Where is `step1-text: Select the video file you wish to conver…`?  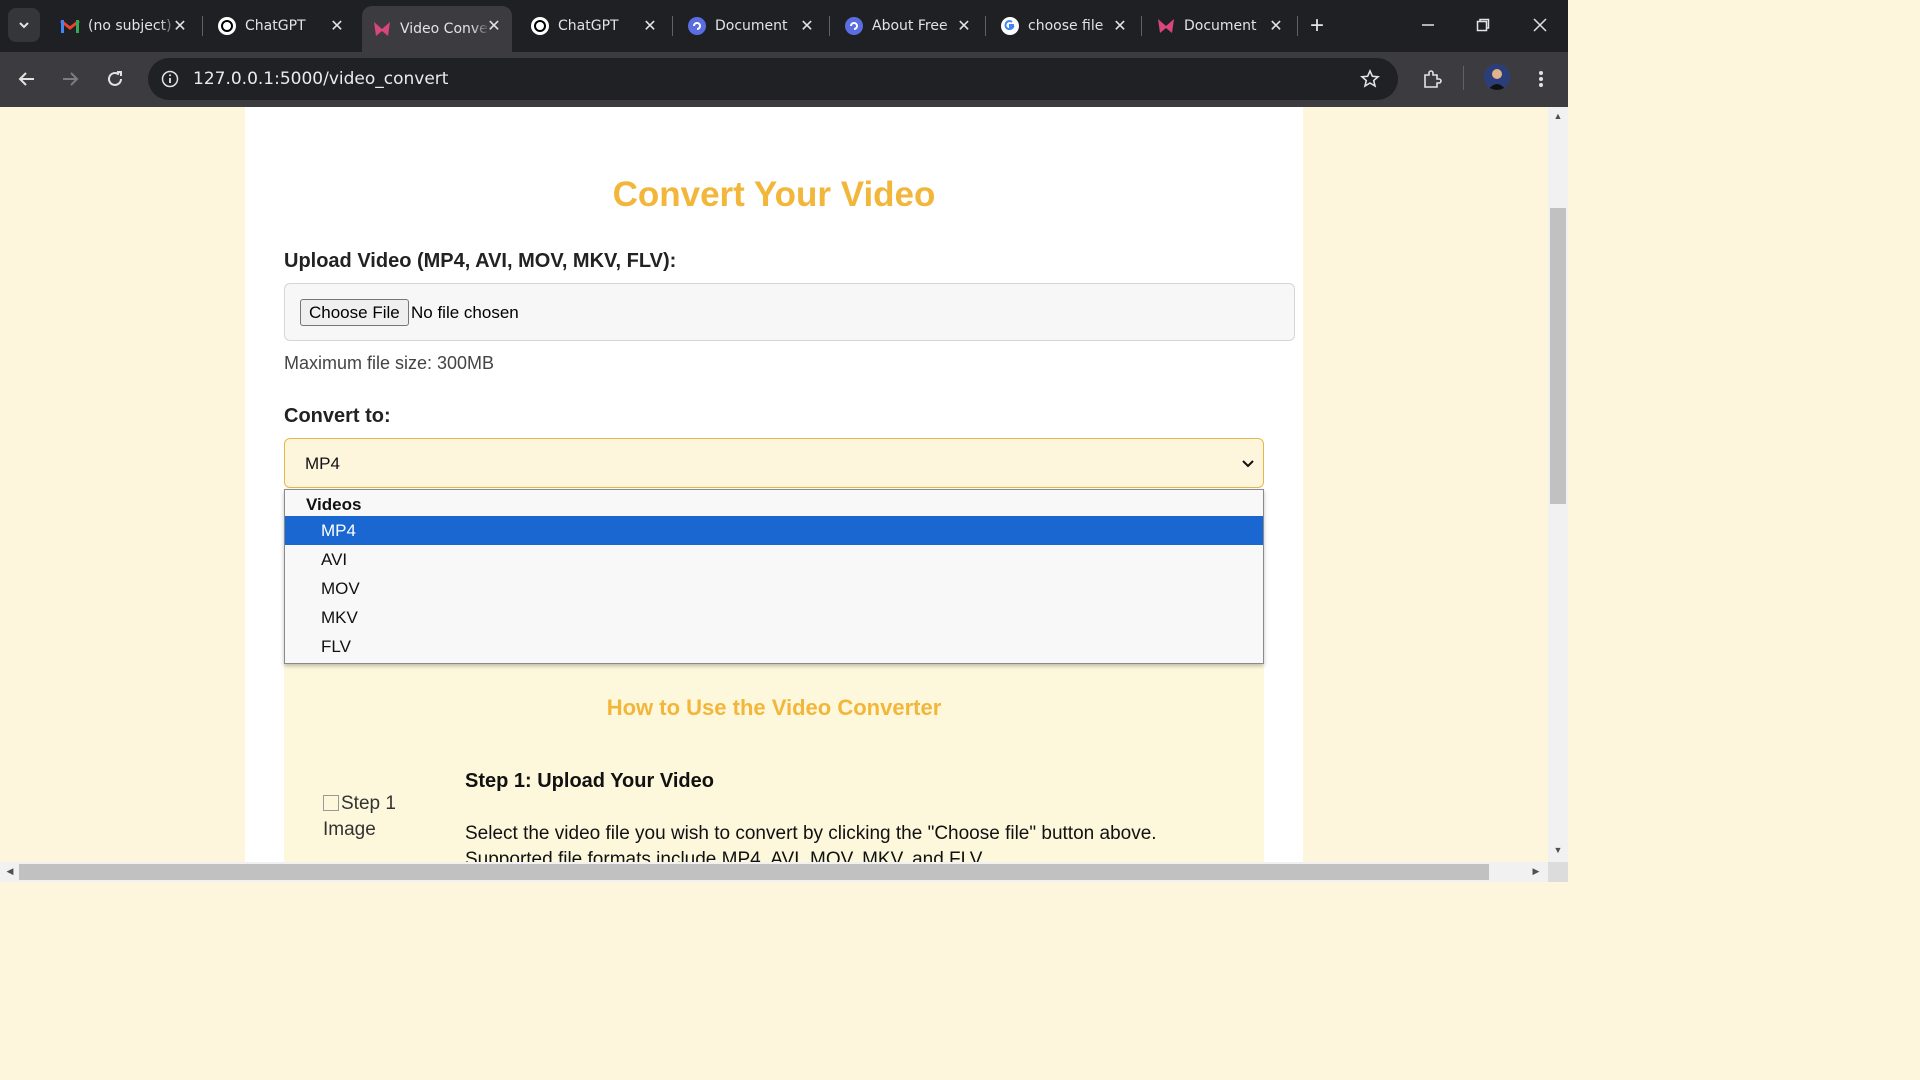 step1-text: Select the video file you wish to conver… is located at coordinates (811, 842).